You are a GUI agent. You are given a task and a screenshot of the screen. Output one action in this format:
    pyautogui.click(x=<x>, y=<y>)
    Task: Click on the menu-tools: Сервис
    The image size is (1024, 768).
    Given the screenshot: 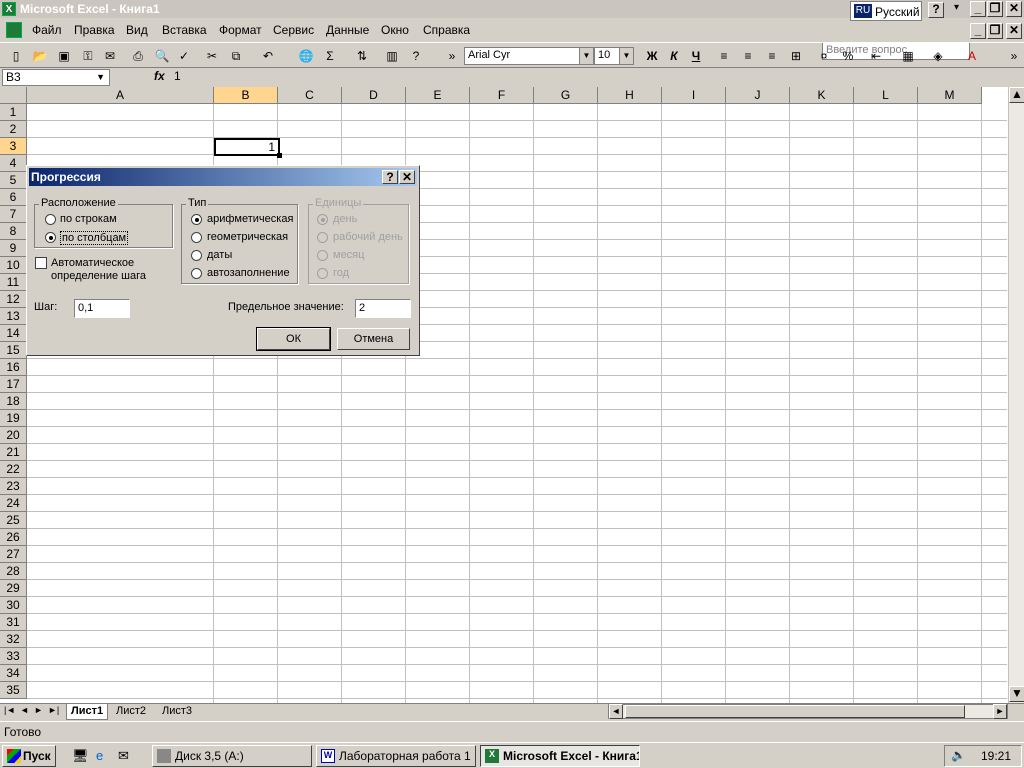 What is the action you would take?
    pyautogui.click(x=293, y=30)
    